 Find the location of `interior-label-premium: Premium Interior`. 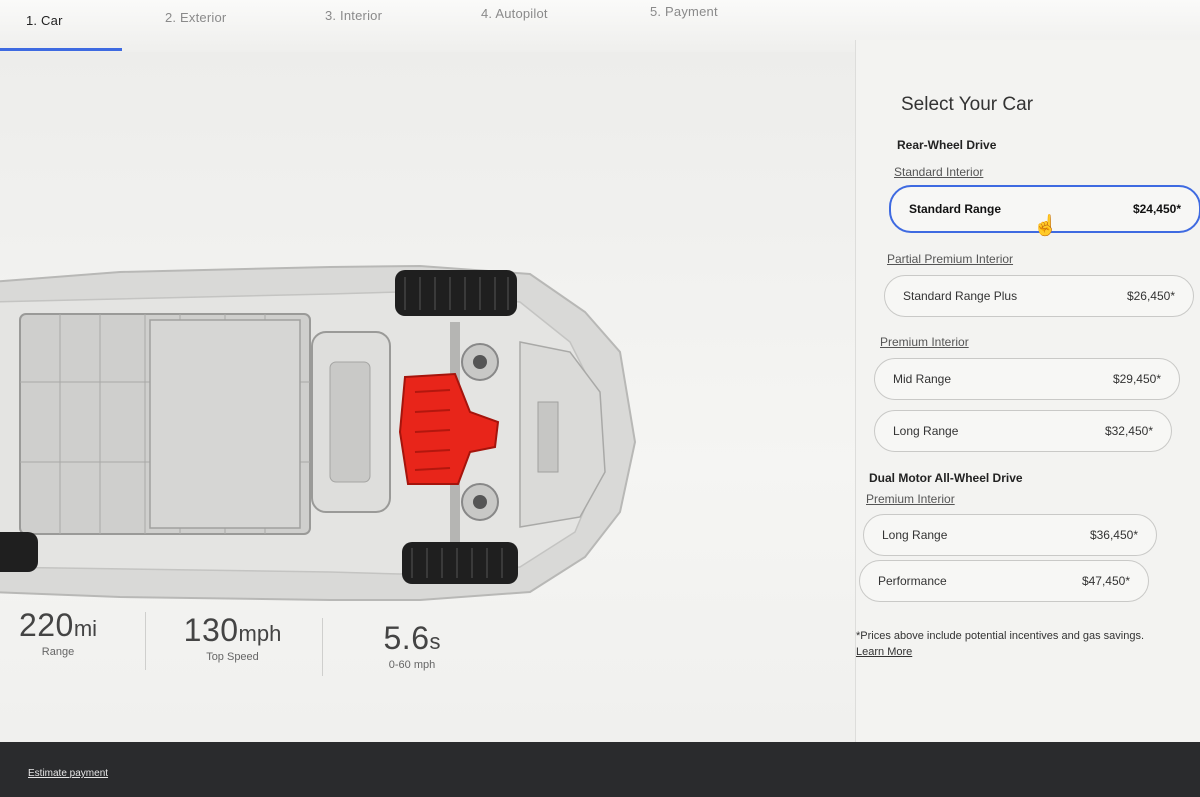

interior-label-premium: Premium Interior is located at coordinates (924, 342).